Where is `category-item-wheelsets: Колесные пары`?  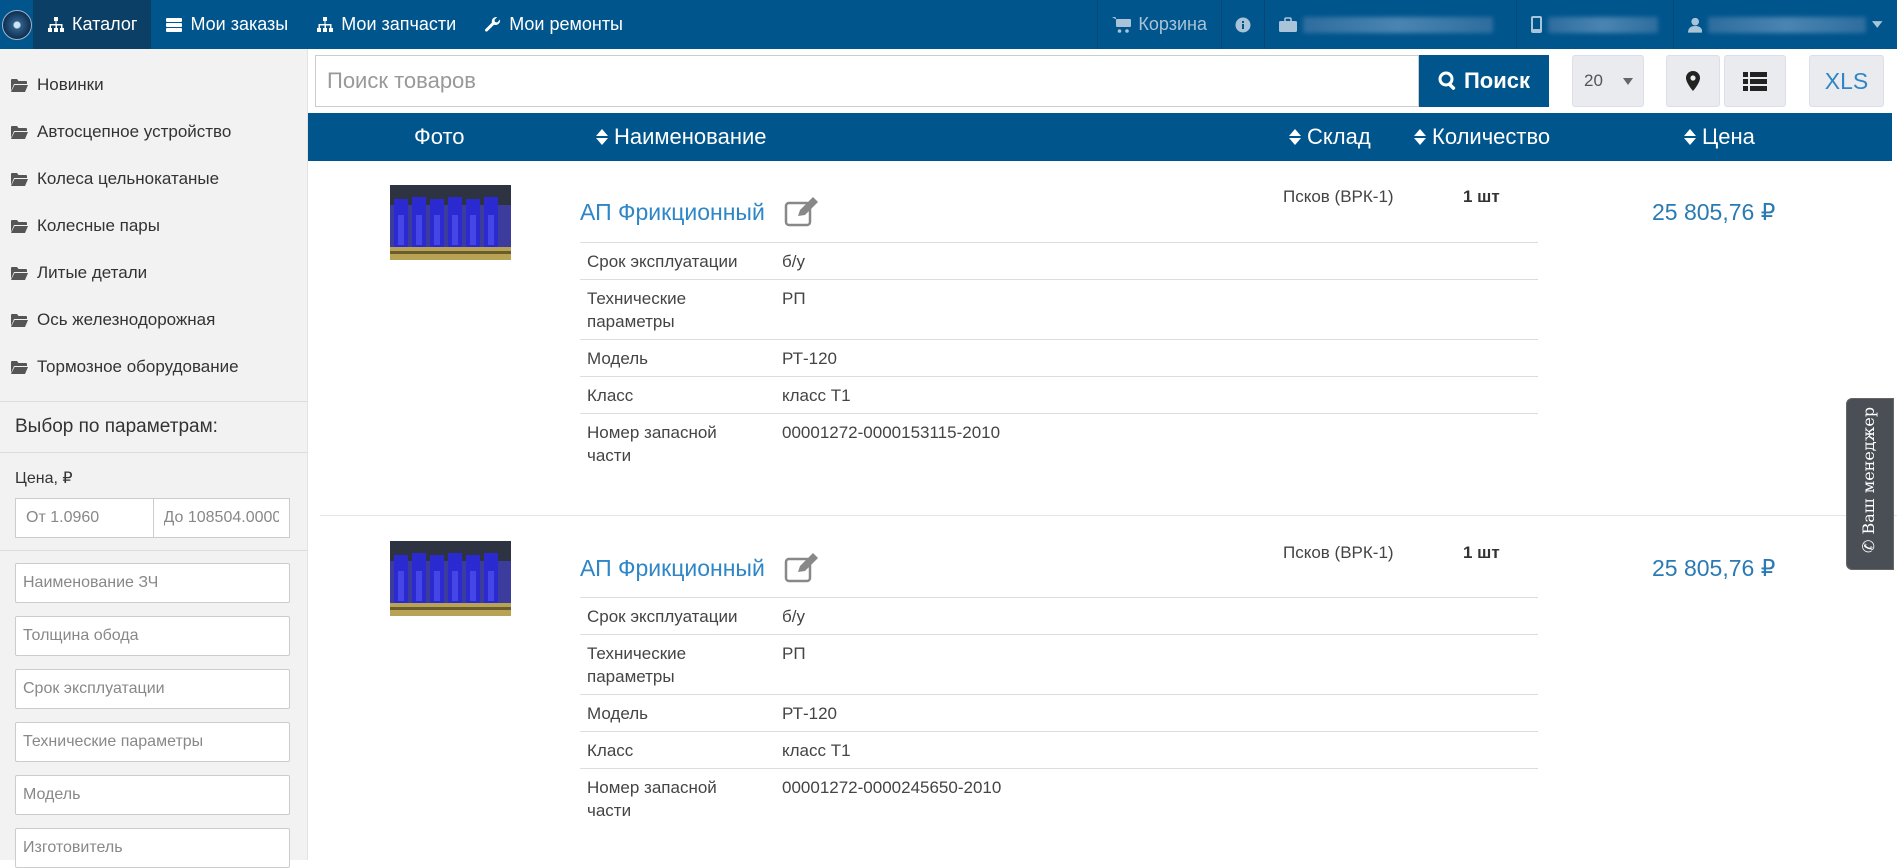 category-item-wheelsets: Колесные пары is located at coordinates (153, 225).